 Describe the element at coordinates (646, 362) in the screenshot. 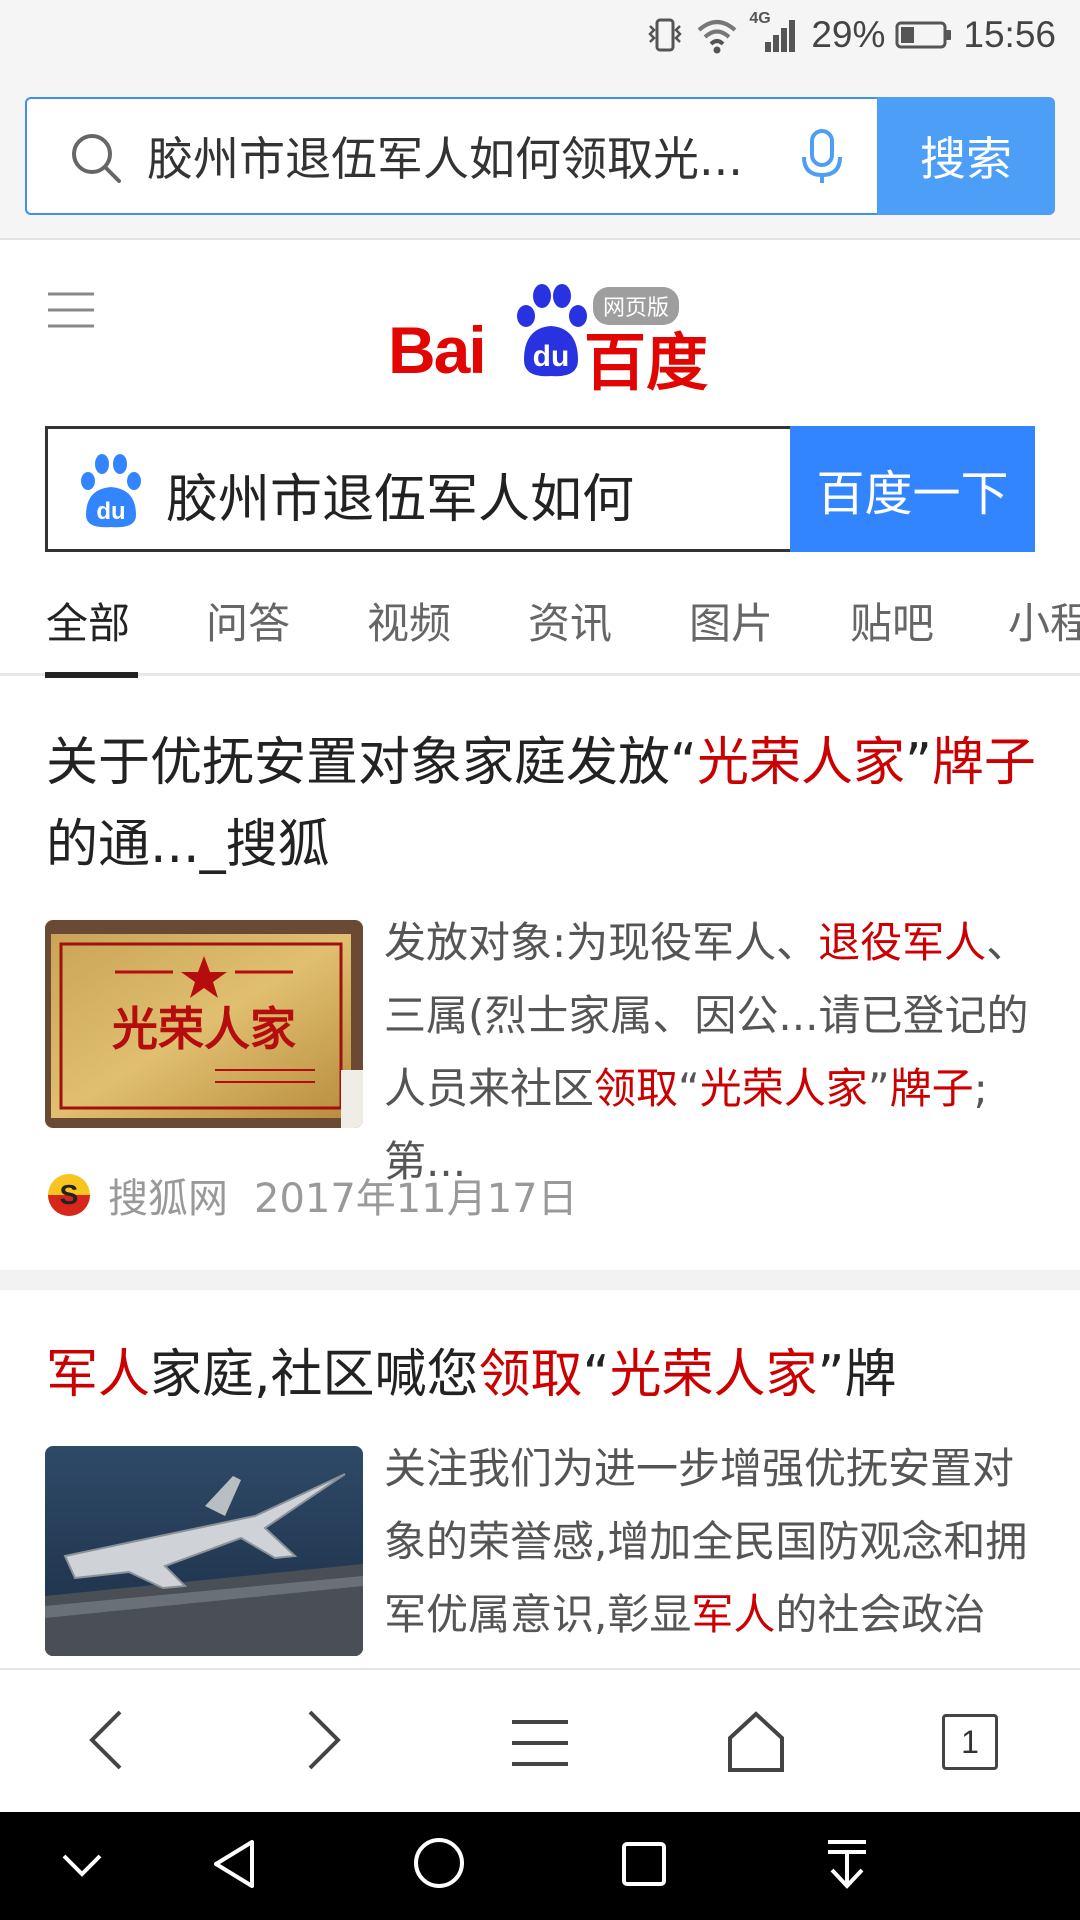

I see `logo-chinese-text: 百度` at that location.